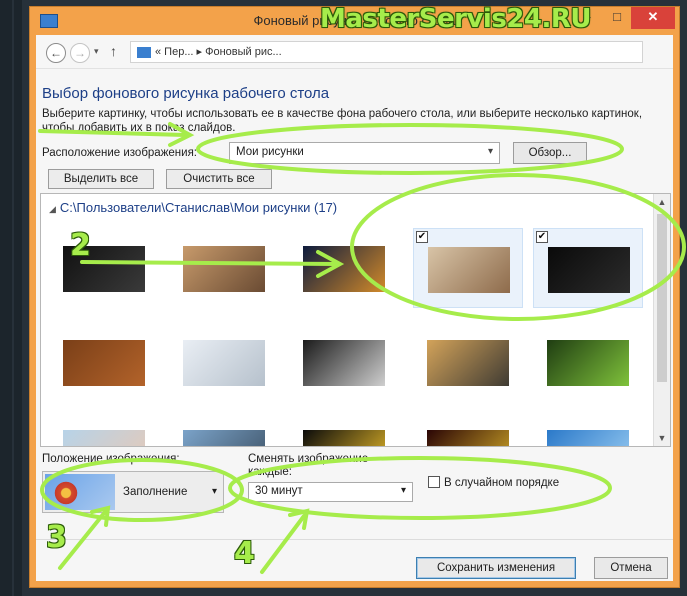 The width and height of the screenshot is (687, 596). Describe the element at coordinates (456, 19) in the screenshot. I see `watermark-logo: MasterServis24.RU` at that location.